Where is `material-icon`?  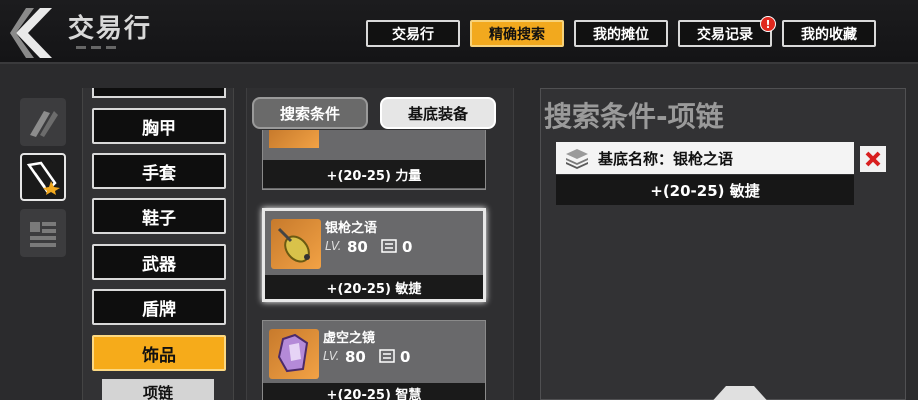 material-icon is located at coordinates (43, 234).